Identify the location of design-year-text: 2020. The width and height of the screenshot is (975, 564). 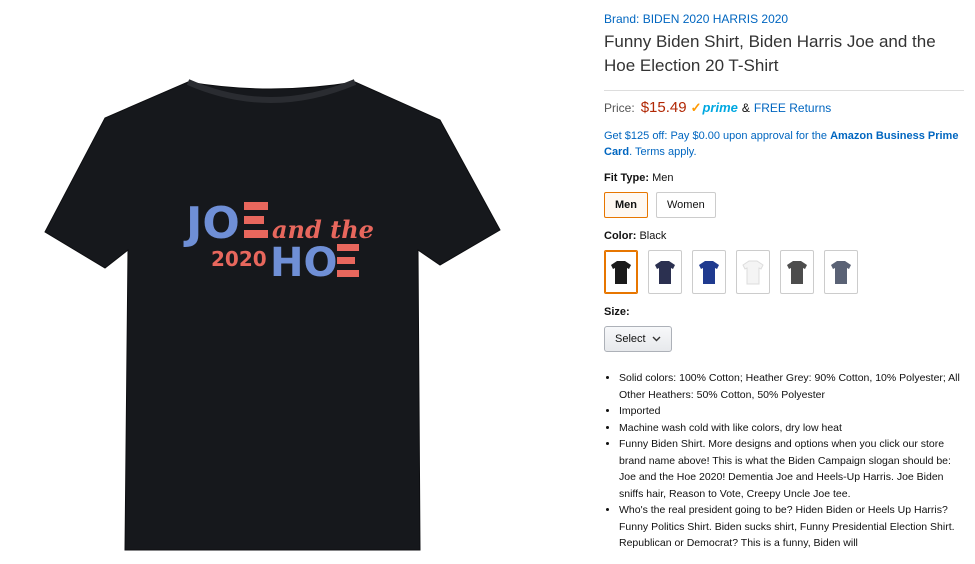
(239, 259).